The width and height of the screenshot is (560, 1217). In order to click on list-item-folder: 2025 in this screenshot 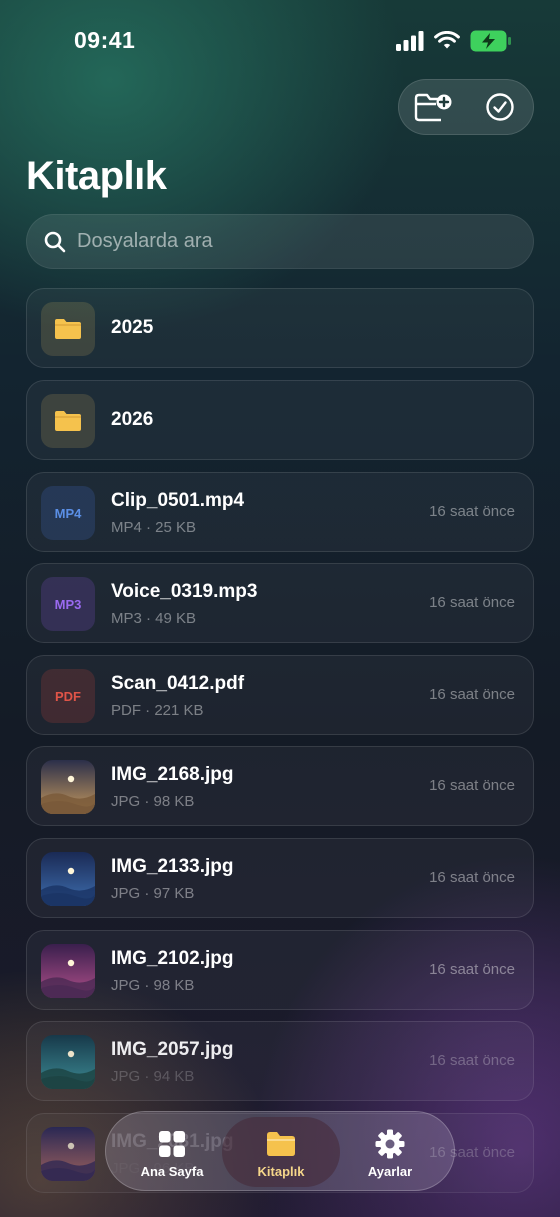, I will do `click(280, 328)`.